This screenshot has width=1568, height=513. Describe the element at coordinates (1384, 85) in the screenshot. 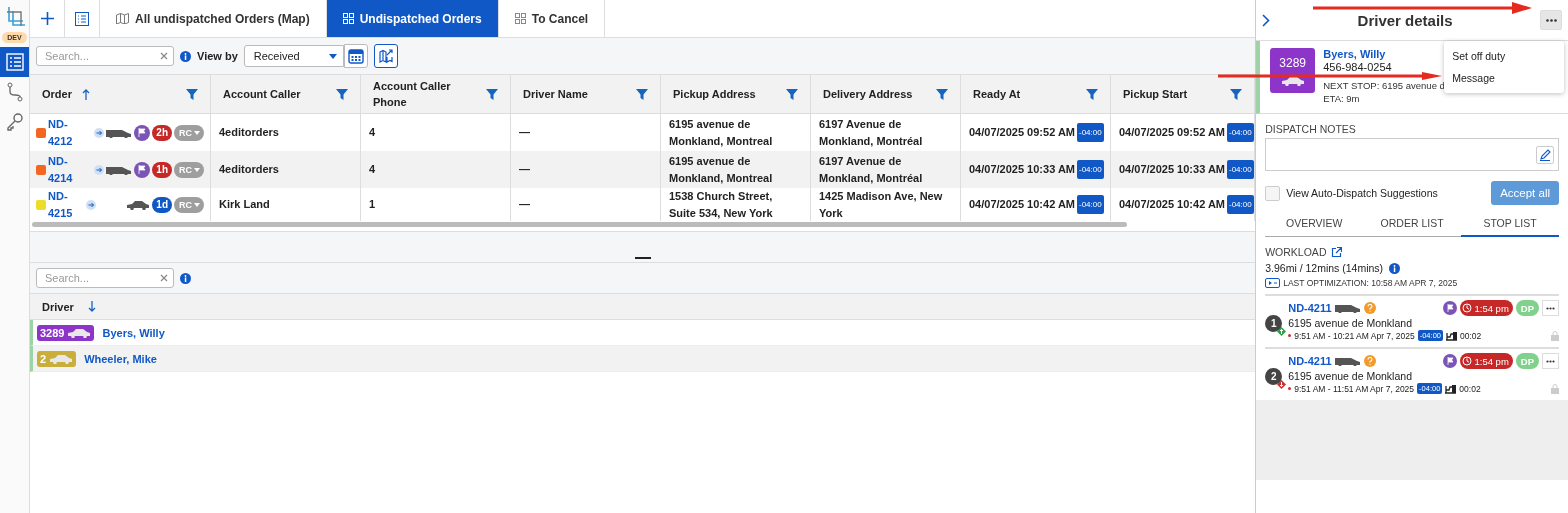

I see `next-stop: NEXT STOP: 6195 avenue d` at that location.